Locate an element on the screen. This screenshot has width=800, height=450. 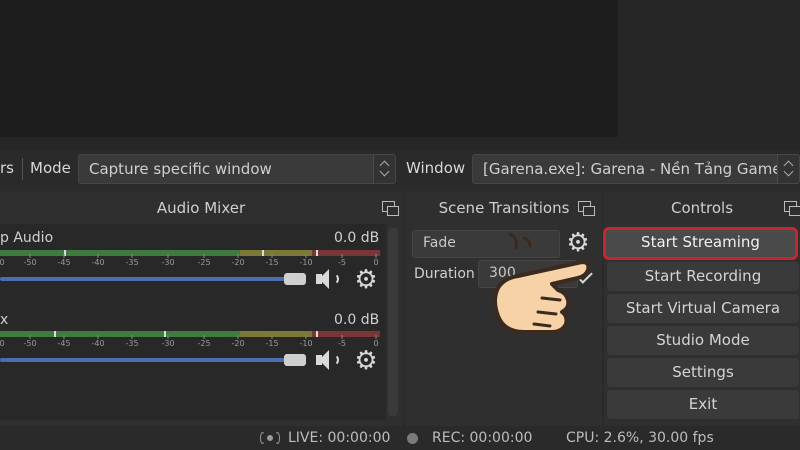
track-name: p Audio is located at coordinates (27, 238).